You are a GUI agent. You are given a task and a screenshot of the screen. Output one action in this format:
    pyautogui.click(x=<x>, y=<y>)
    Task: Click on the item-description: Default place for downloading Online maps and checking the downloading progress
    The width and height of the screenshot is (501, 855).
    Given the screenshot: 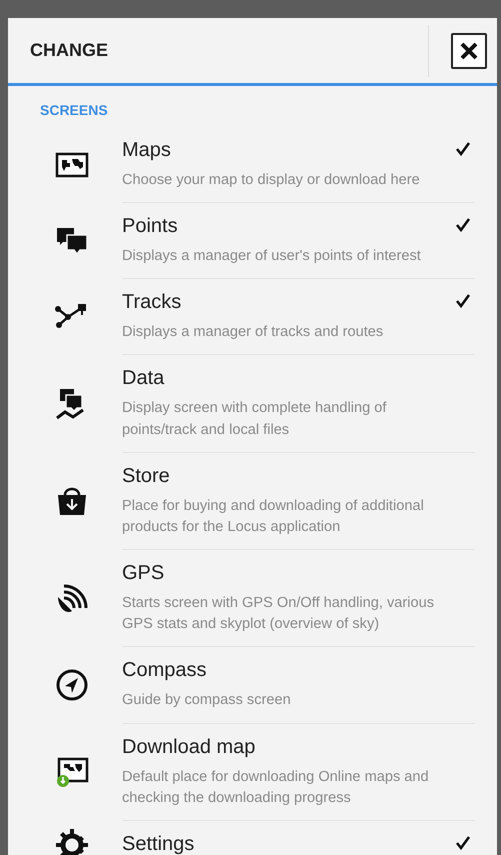 What is the action you would take?
    pyautogui.click(x=276, y=788)
    